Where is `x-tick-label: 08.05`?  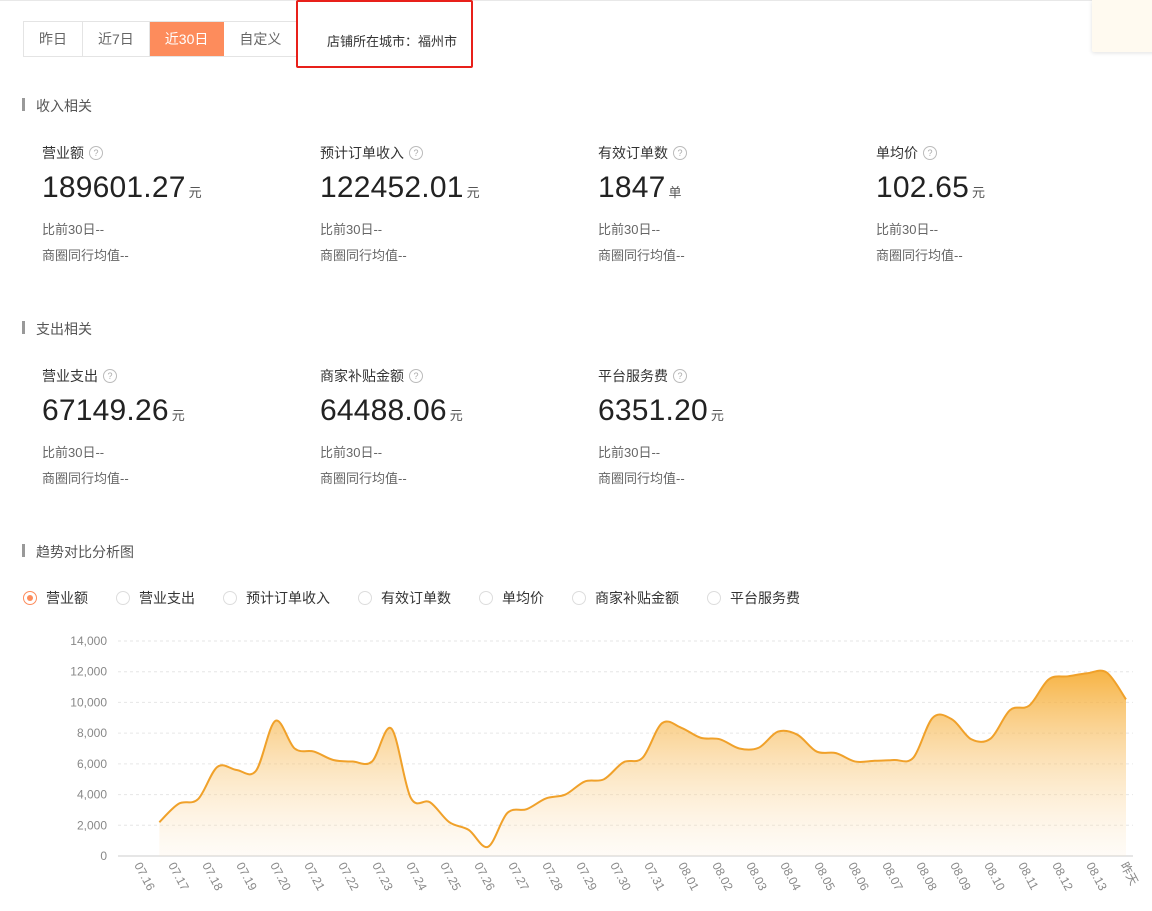 x-tick-label: 08.05 is located at coordinates (824, 876).